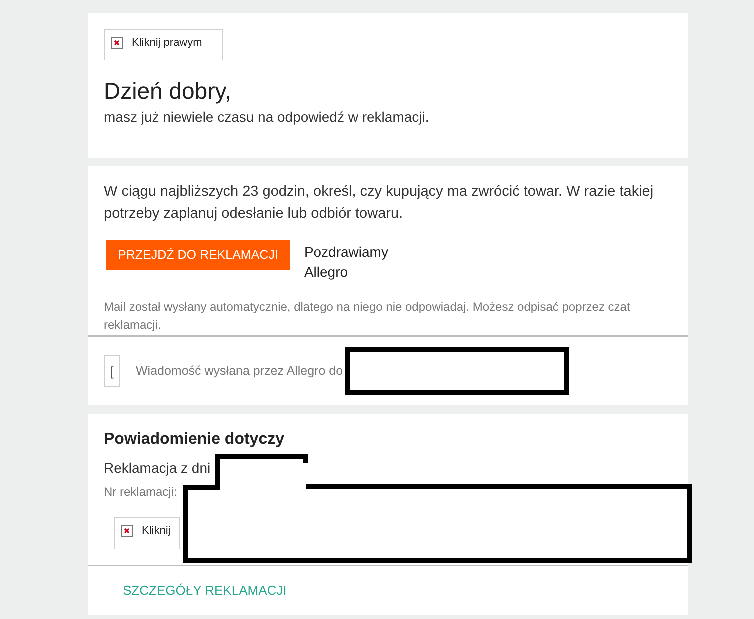 Image resolution: width=754 pixels, height=619 pixels. I want to click on message-text: W ciągu najbliższych 23 godzin, określ, czy kupujący ma zwrócić towar. W razie takiej potrzeby zaplanuj odesłanie lub odbiór towaru., so click(379, 203).